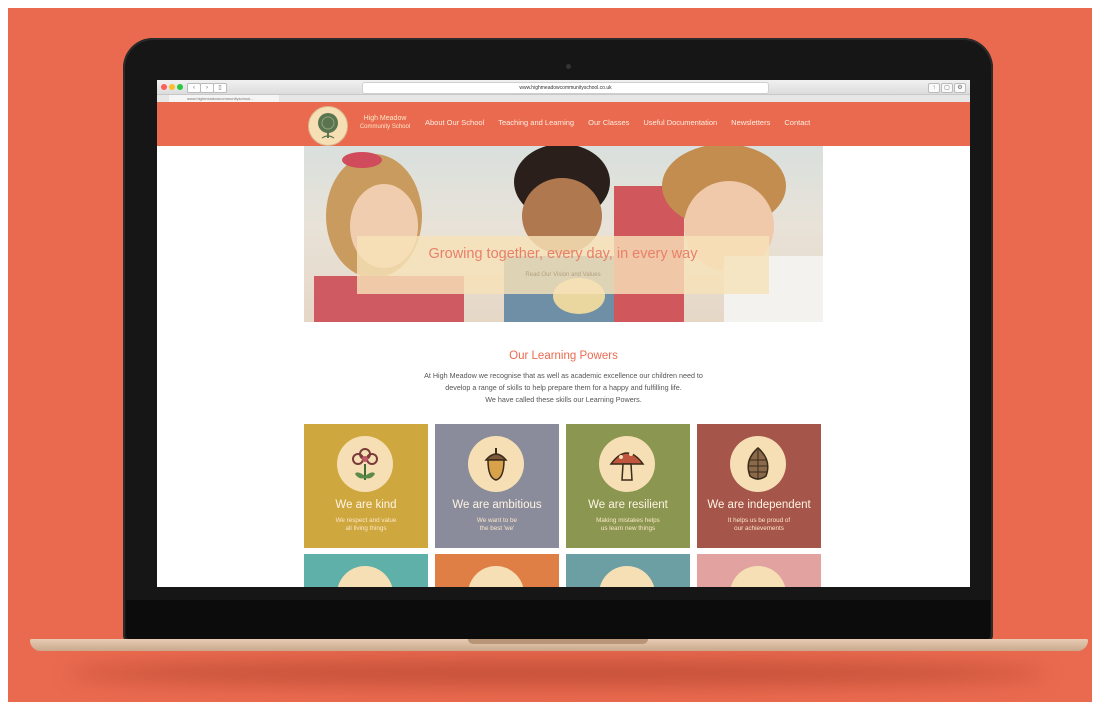 This screenshot has width=1100, height=707. Describe the element at coordinates (366, 505) in the screenshot. I see `power-title: We are kind` at that location.